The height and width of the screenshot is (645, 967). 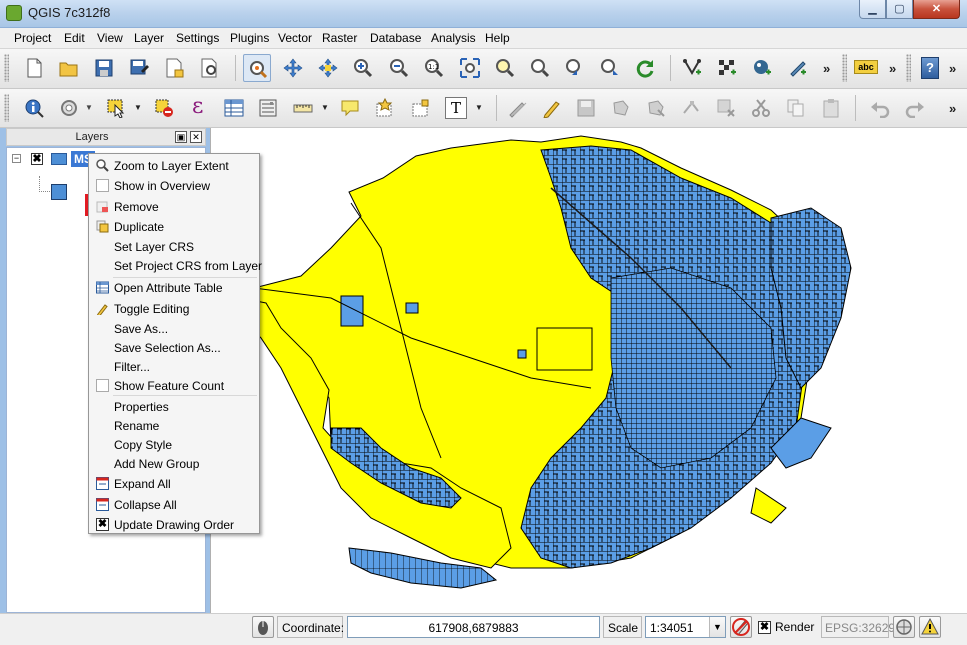 What do you see at coordinates (295, 38) in the screenshot?
I see `menu-vector: Vector` at bounding box center [295, 38].